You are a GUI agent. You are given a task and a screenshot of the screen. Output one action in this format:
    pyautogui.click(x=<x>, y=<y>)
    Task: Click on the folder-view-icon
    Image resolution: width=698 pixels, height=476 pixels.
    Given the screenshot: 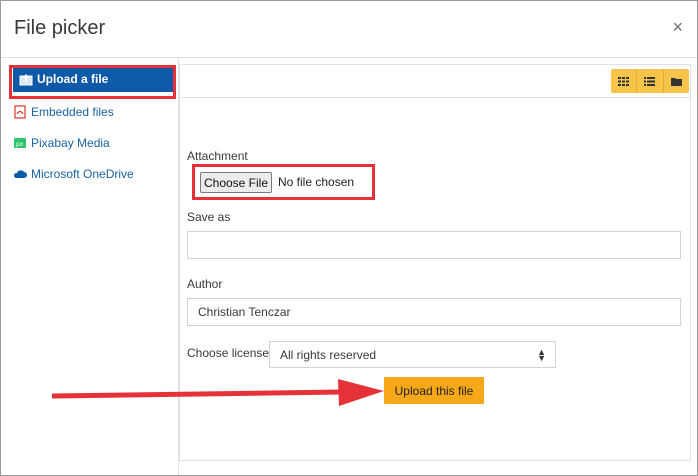 What is the action you would take?
    pyautogui.click(x=676, y=81)
    